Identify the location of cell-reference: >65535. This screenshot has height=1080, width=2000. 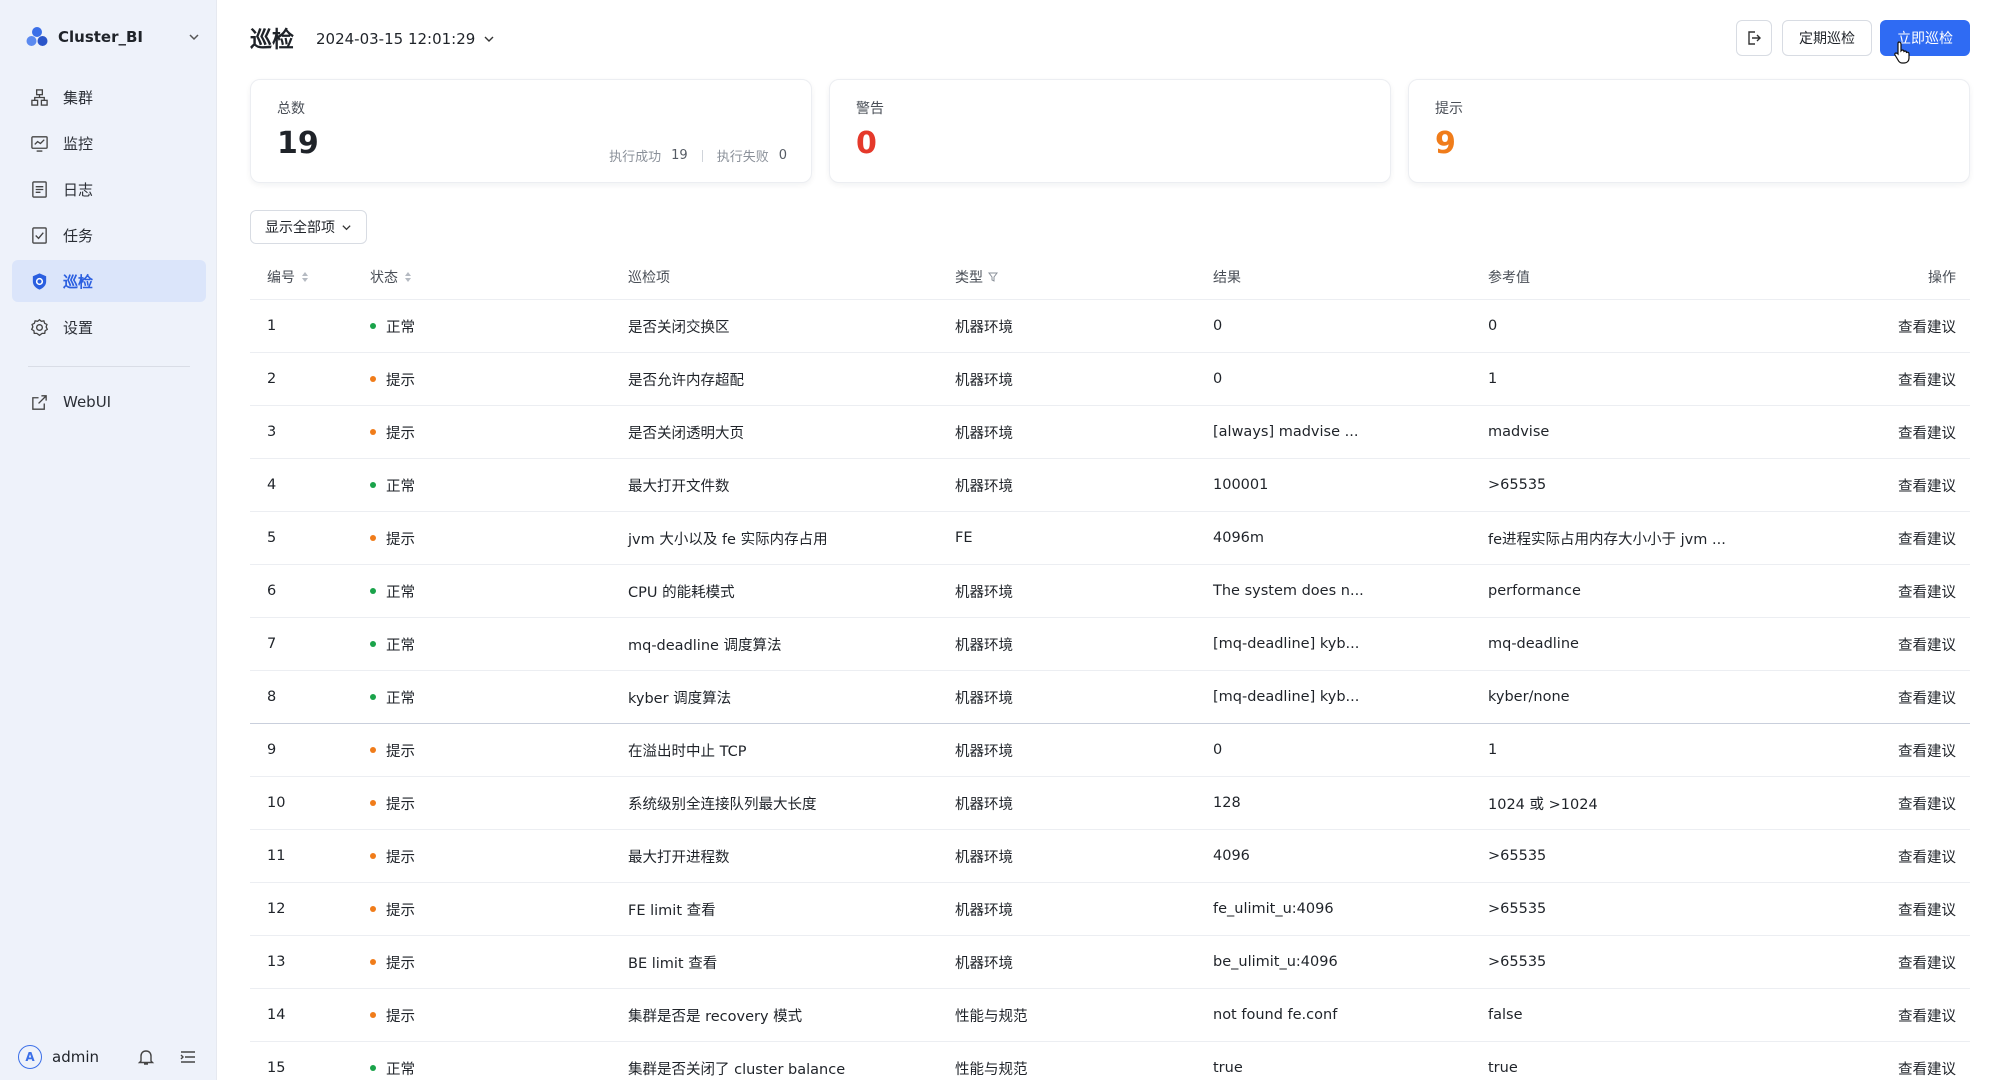
(1517, 909).